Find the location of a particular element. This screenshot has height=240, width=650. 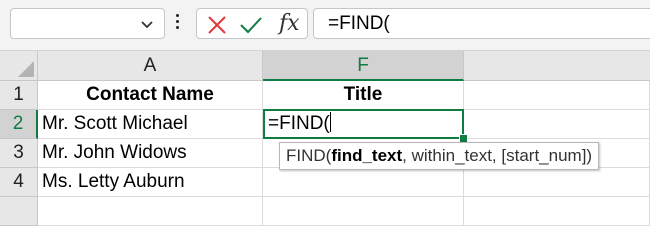

active-cell-f2: =FIND( is located at coordinates (363, 124).